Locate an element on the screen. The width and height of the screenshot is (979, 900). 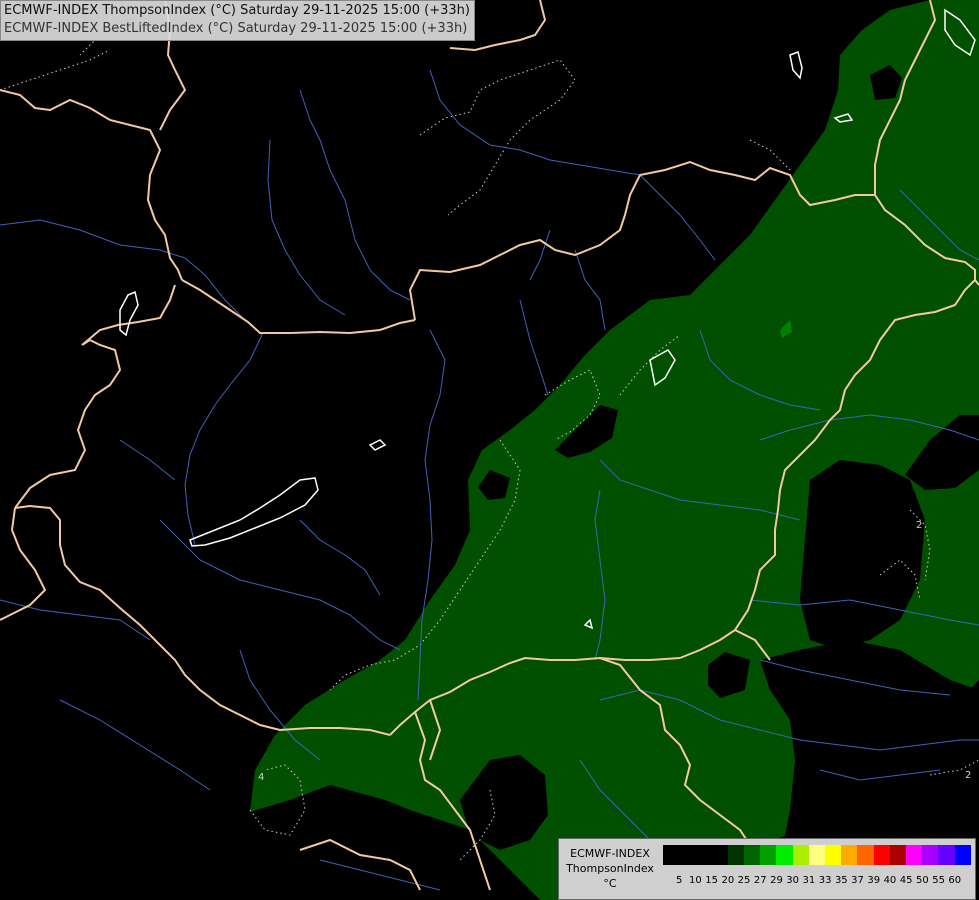
legend-tick-label: 30 is located at coordinates (793, 880).